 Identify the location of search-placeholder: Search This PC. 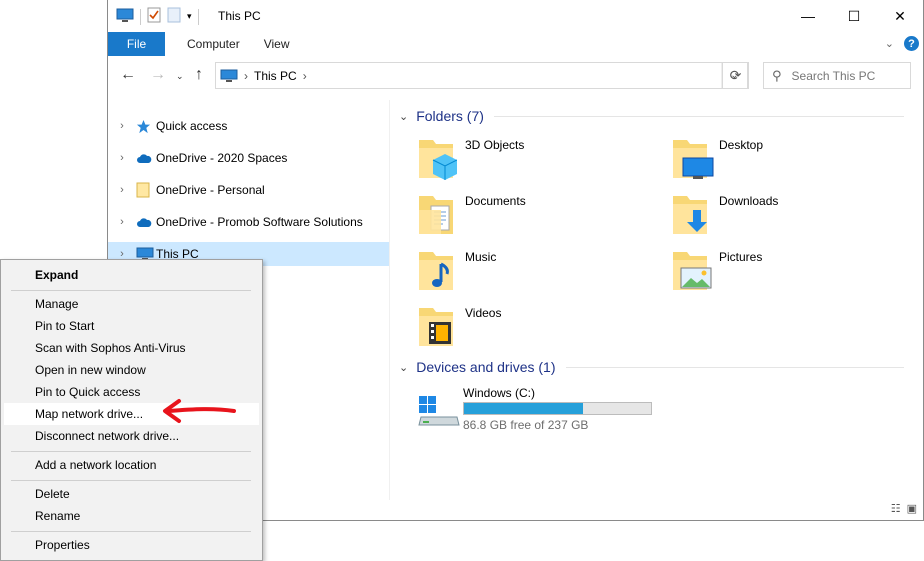
(833, 75).